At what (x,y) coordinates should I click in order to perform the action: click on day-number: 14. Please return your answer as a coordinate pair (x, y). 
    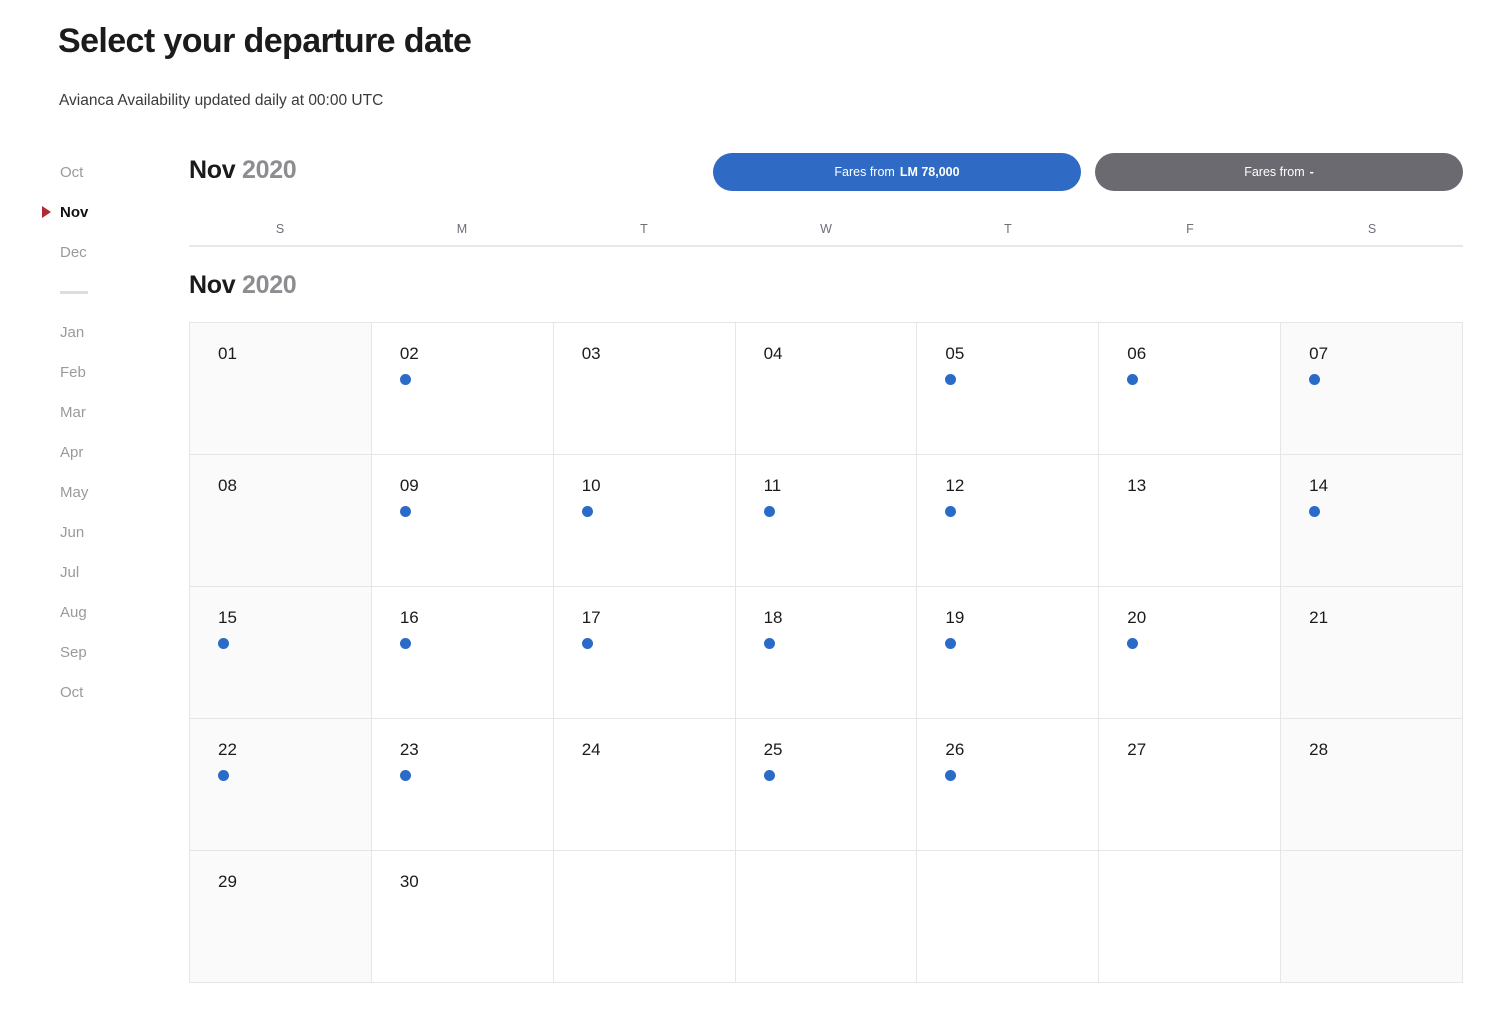
    Looking at the image, I should click on (1319, 485).